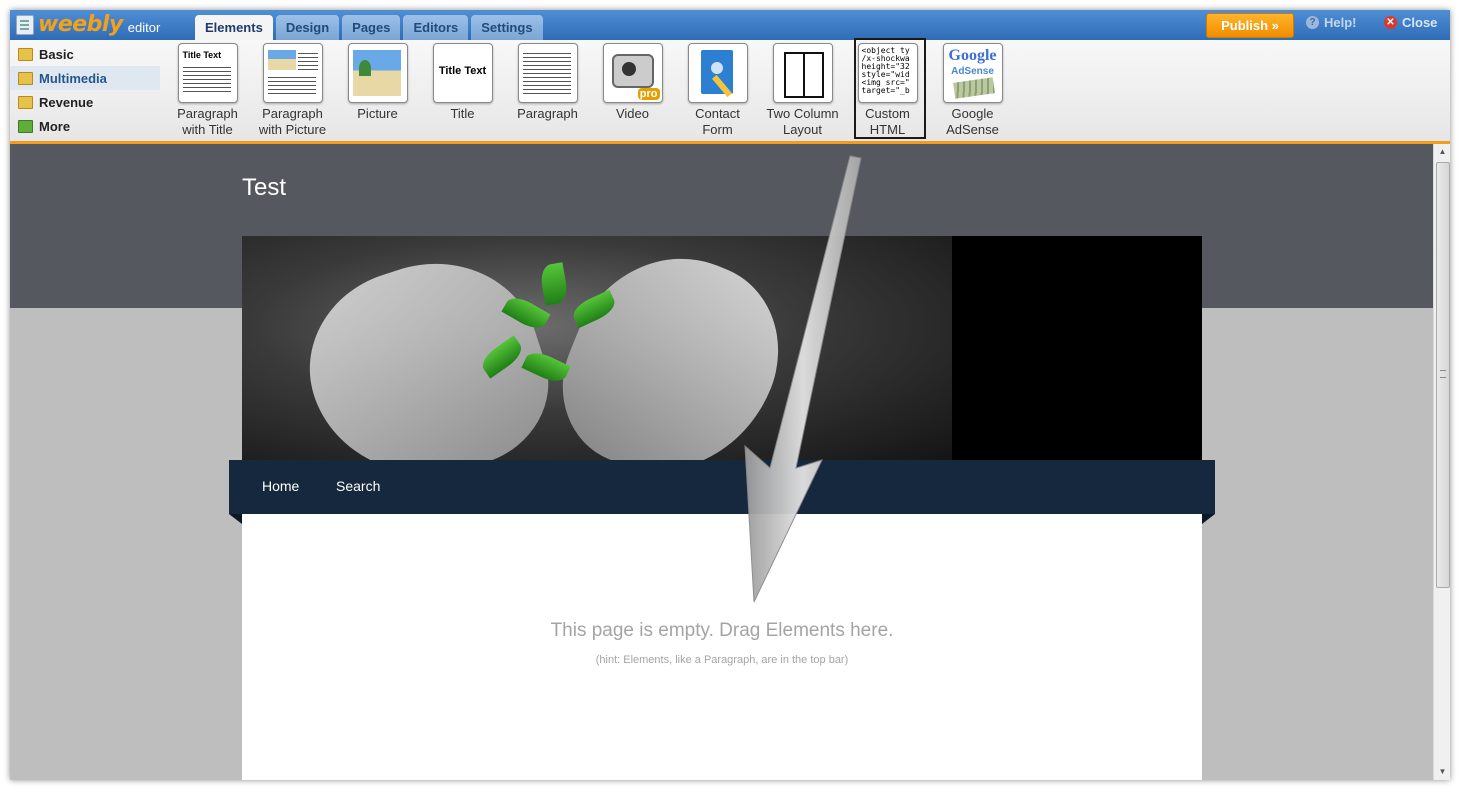 The height and width of the screenshot is (798, 1468). Describe the element at coordinates (80, 24) in the screenshot. I see `logo-text: weebly` at that location.